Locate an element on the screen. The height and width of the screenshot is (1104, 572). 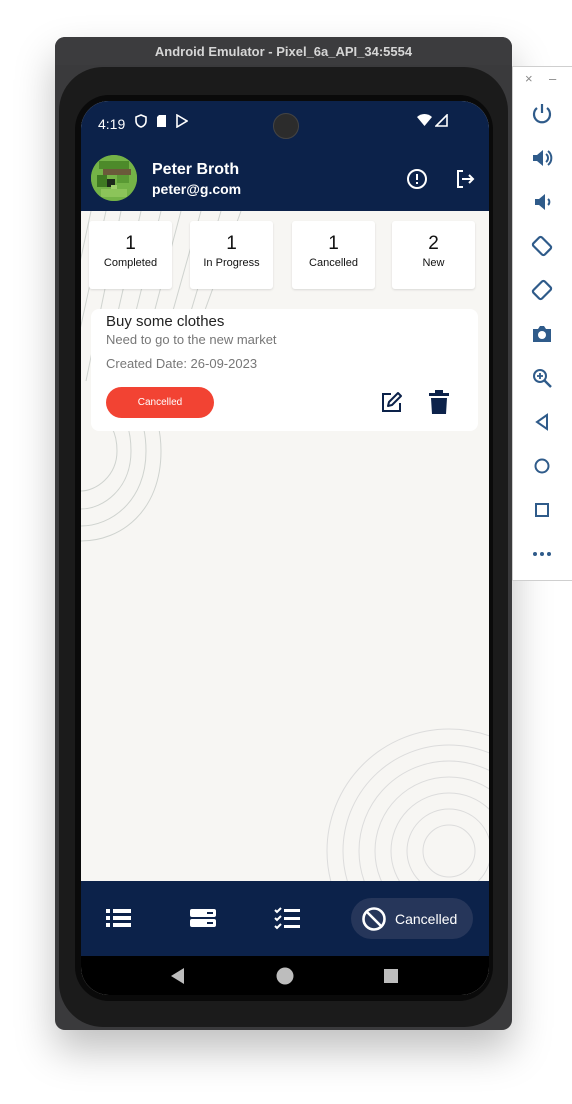
minimize-button: – is located at coordinates (552, 78).